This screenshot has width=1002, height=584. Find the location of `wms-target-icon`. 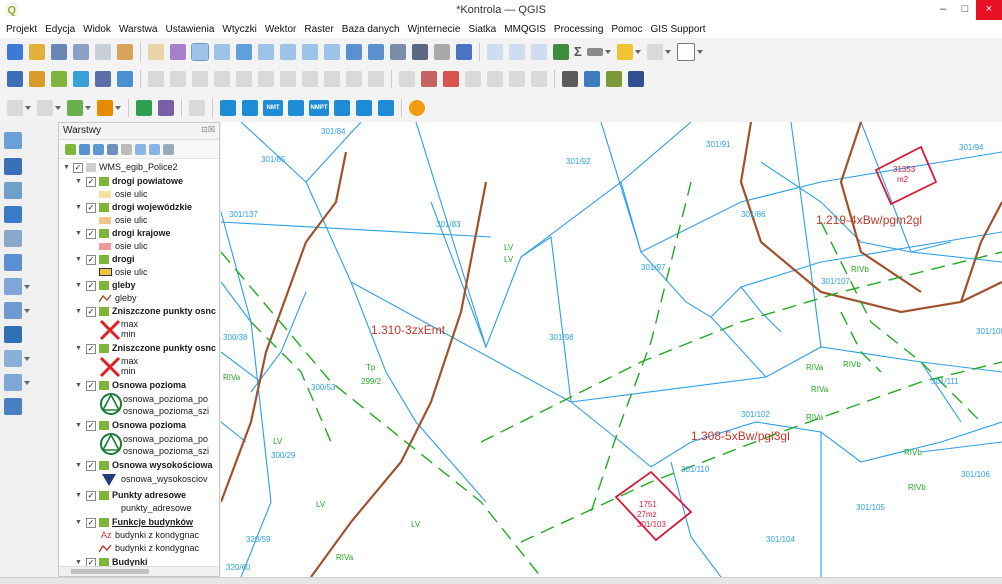

wms-target-icon is located at coordinates (250, 107).